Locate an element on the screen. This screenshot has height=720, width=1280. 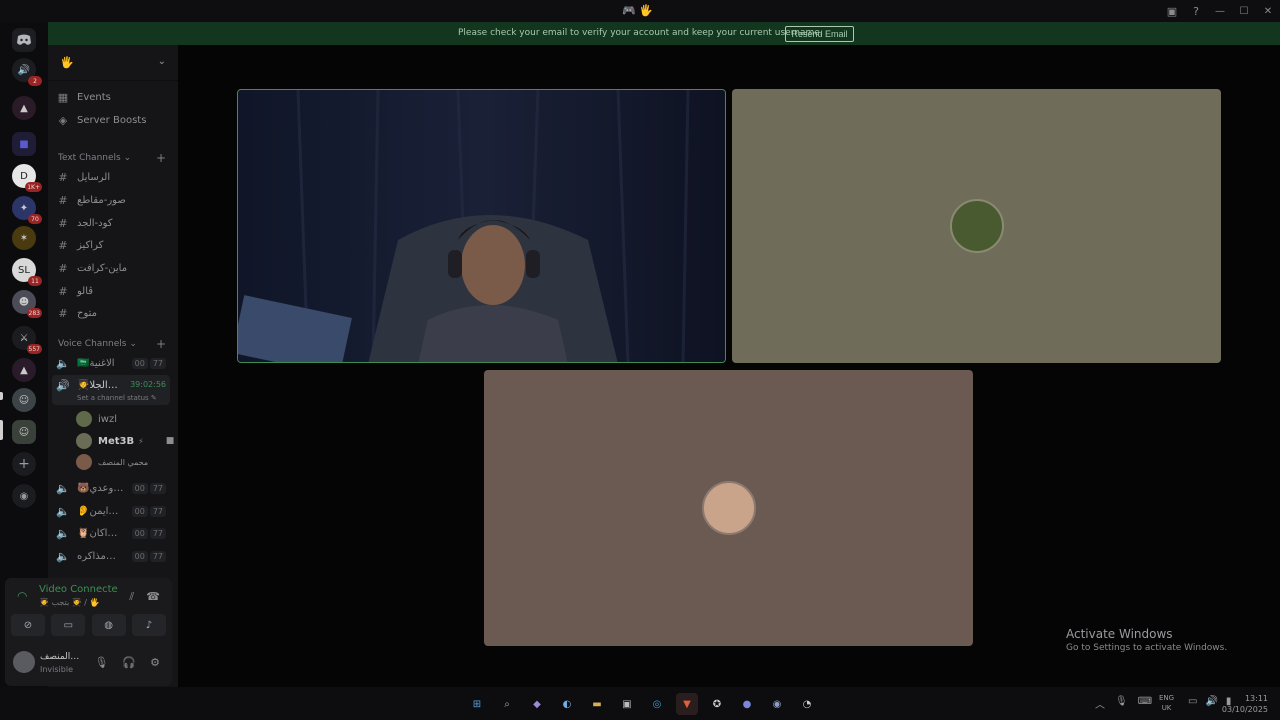
title-bar-controls: ▣ ? — ☐ ✕ is located at coordinates (1220, 11).